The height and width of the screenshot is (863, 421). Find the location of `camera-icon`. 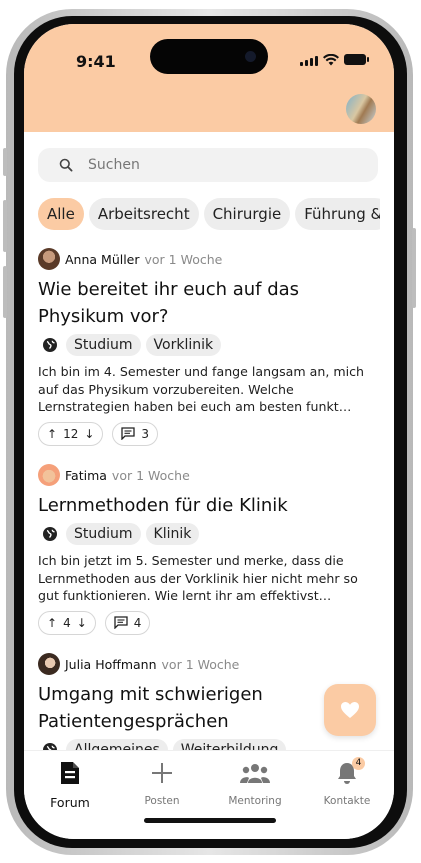

camera-icon is located at coordinates (250, 56).